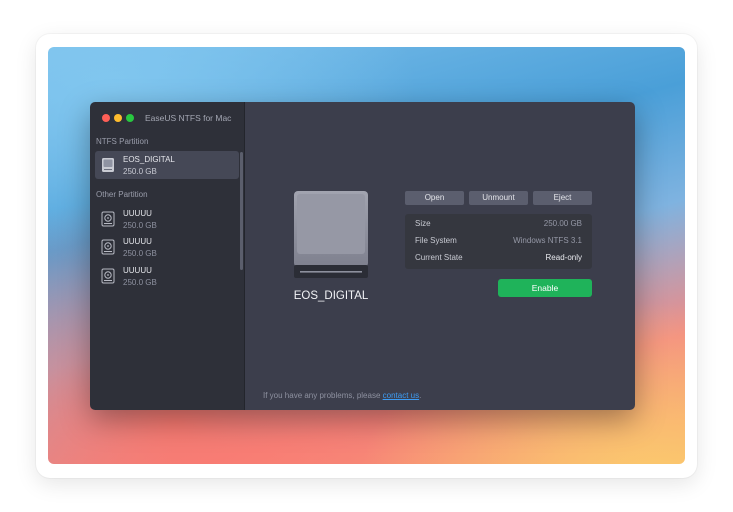 This screenshot has width=733, height=512. Describe the element at coordinates (149, 159) in the screenshot. I see `partition-name: EOS_DIGITAL` at that location.